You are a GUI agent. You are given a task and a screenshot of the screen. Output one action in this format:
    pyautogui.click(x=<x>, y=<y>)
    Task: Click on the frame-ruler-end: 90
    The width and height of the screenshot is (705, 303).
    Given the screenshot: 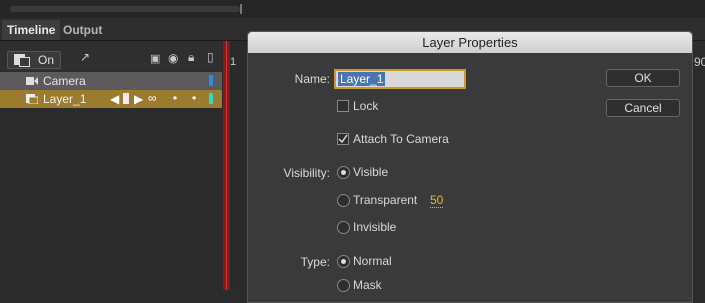 What is the action you would take?
    pyautogui.click(x=699, y=62)
    